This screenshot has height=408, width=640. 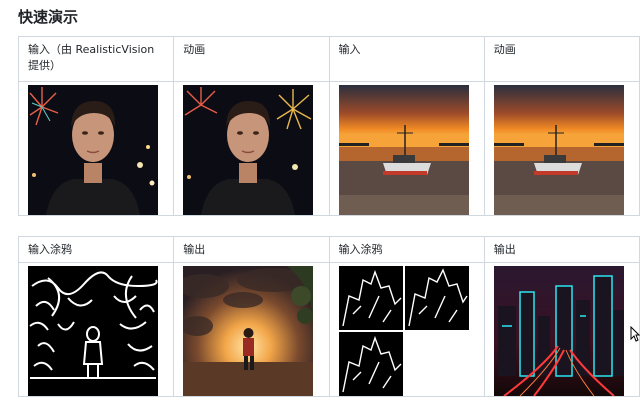 What do you see at coordinates (96, 59) in the screenshot?
I see `header-input-realisticvision: 输入（由 RealisticVision 提供）` at bounding box center [96, 59].